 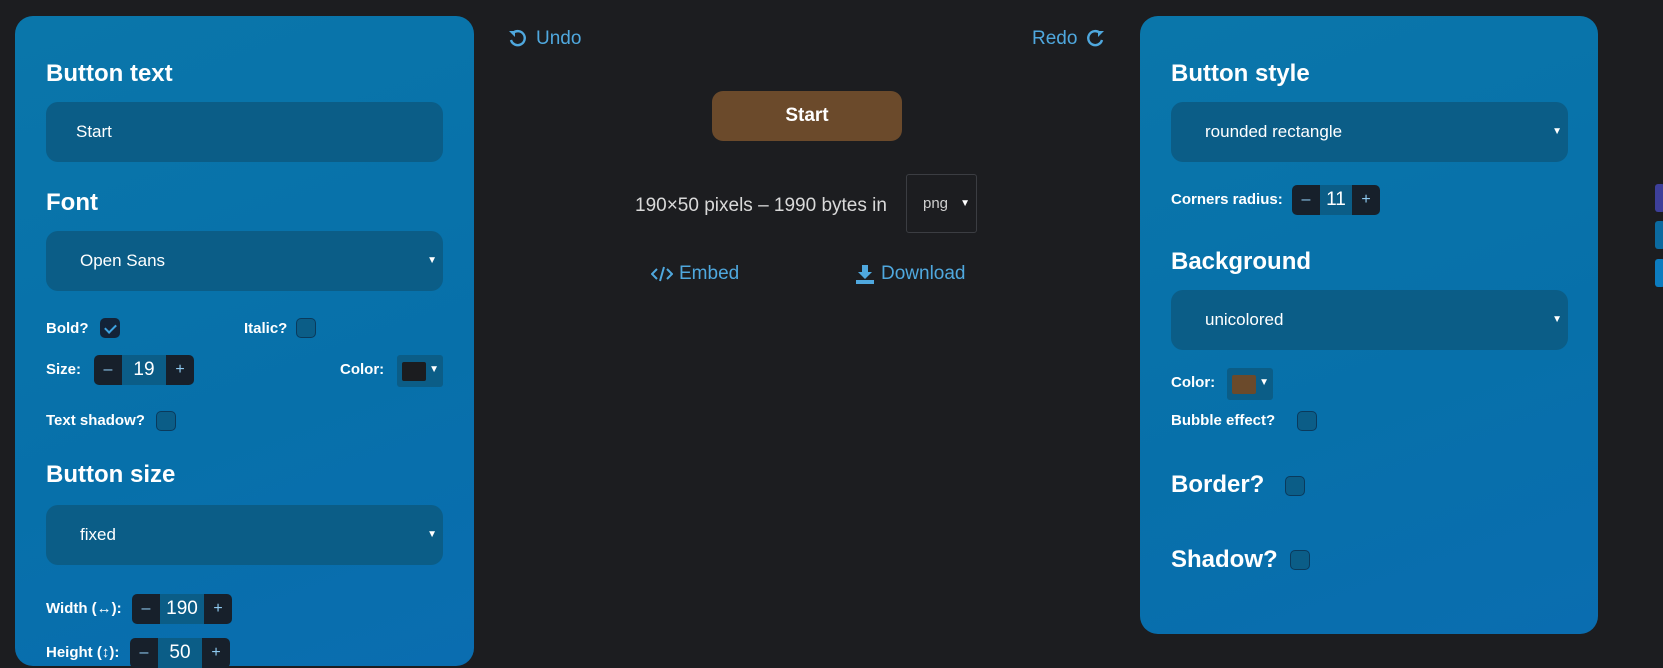 I want to click on button-preview: Start, so click(x=807, y=116).